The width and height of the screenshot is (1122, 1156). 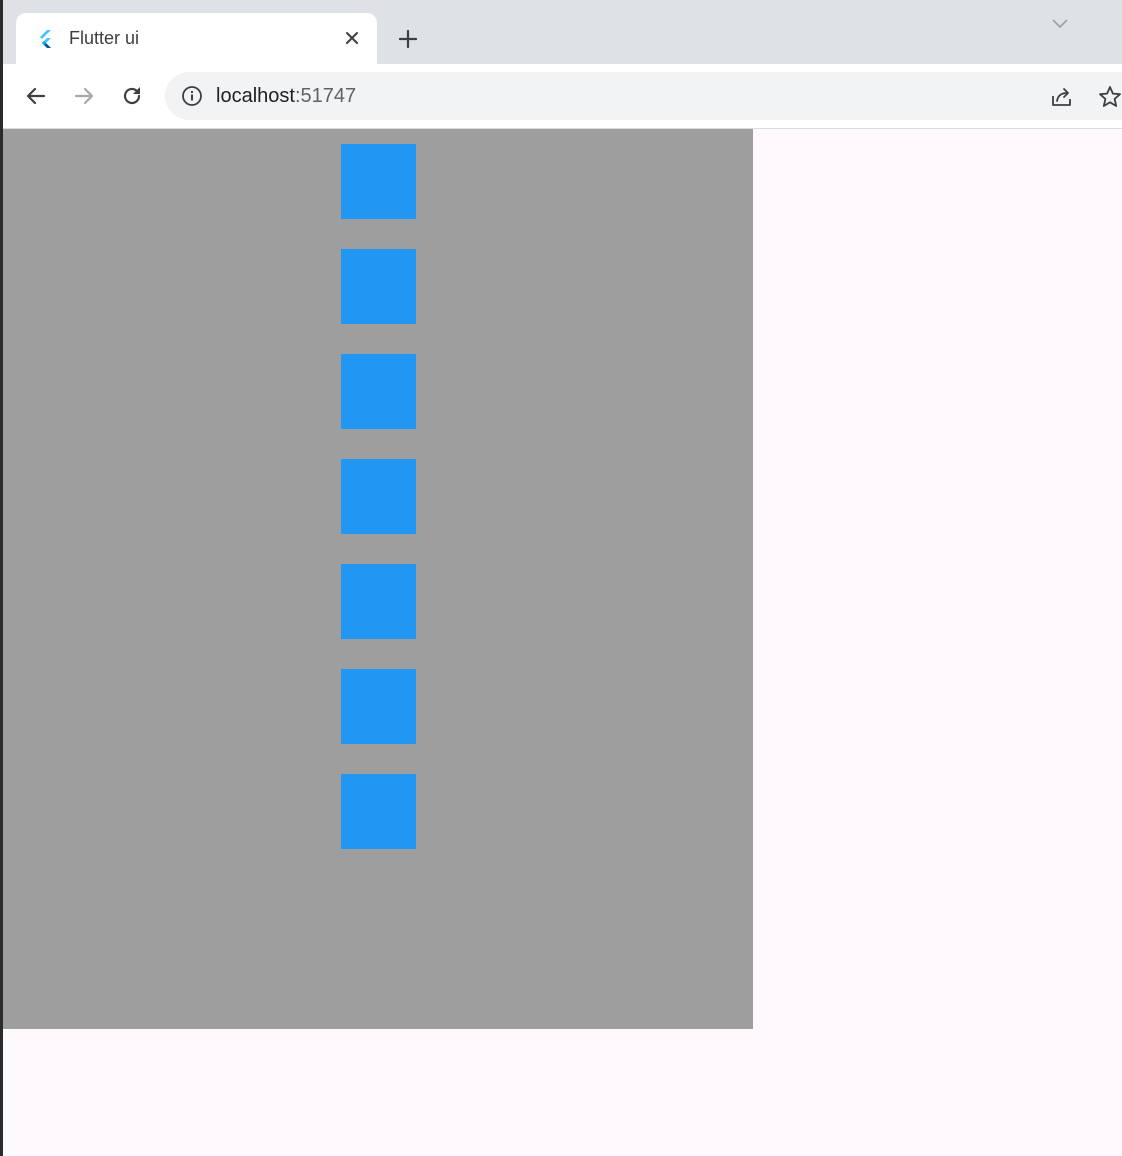 What do you see at coordinates (36, 96) in the screenshot?
I see `back-arrow-icon` at bounding box center [36, 96].